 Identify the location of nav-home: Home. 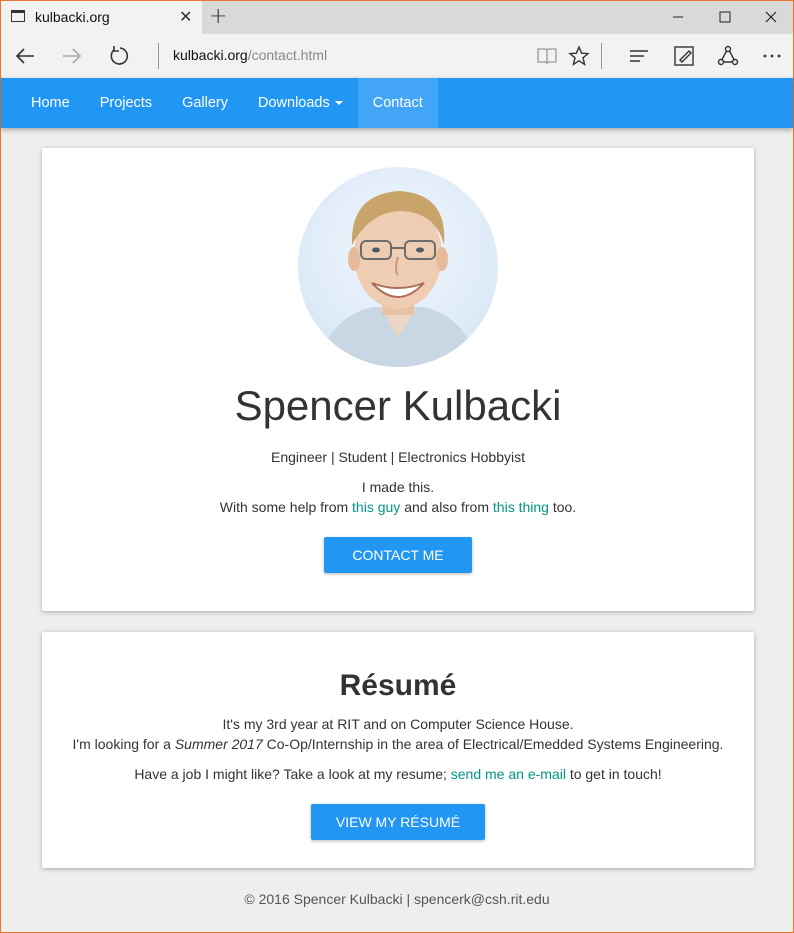
(50, 103).